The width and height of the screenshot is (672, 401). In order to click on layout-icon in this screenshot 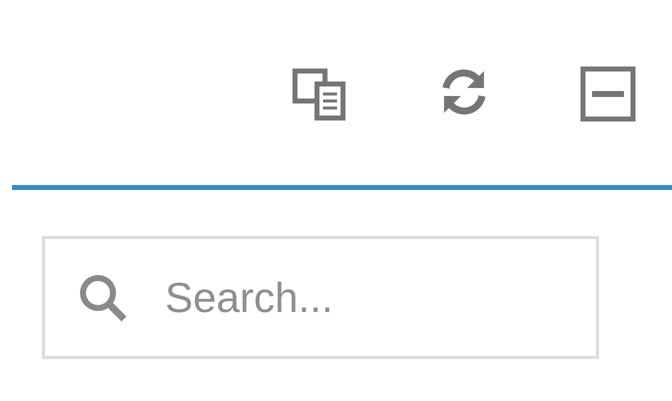, I will do `click(320, 94)`.